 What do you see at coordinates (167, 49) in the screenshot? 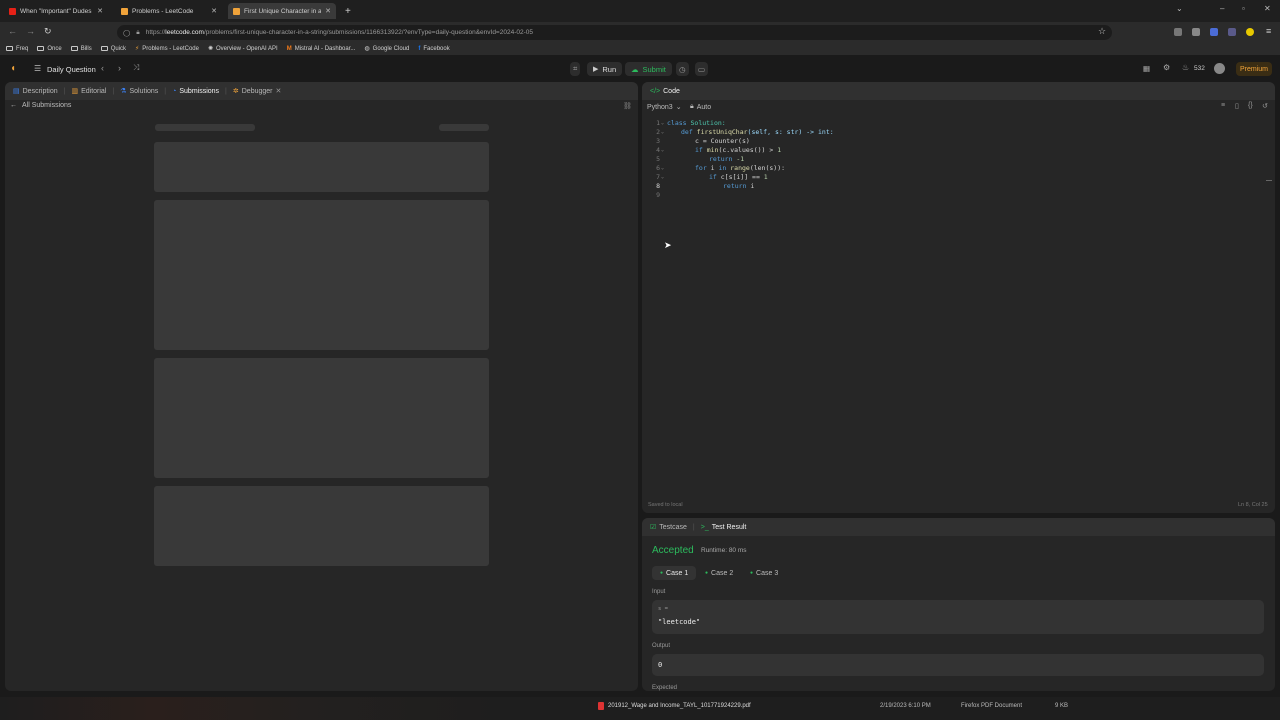
I see `bookmark-link: ⚡︎ Problems - LeetCode` at bounding box center [167, 49].